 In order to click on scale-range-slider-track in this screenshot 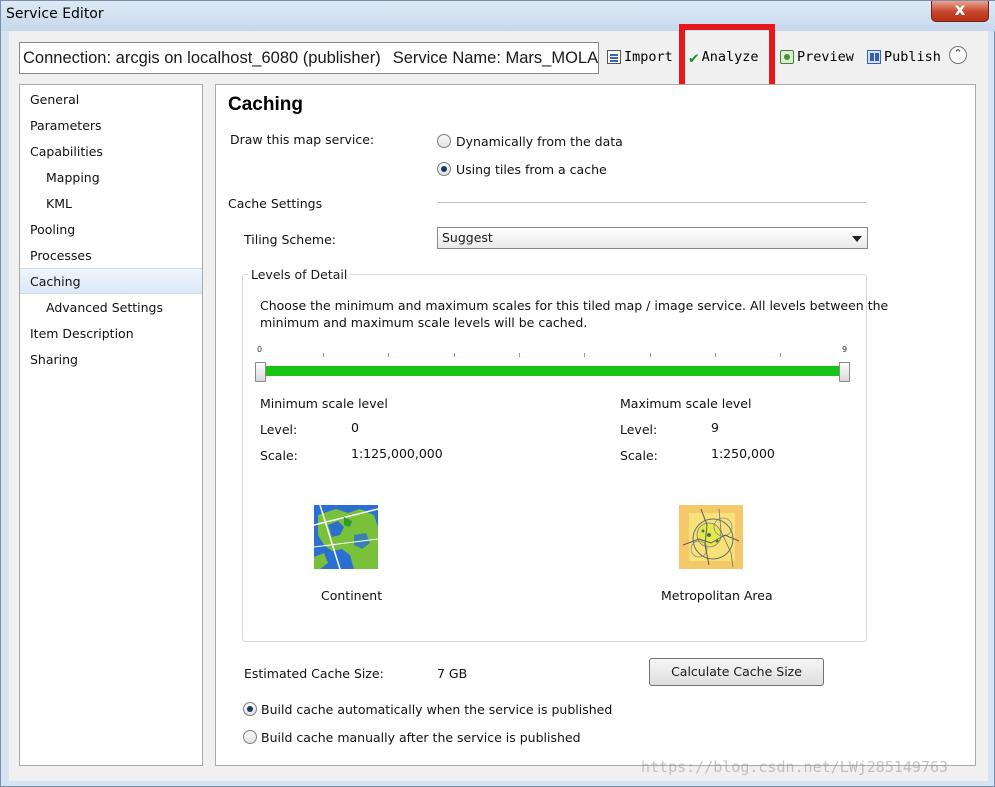, I will do `click(552, 371)`.